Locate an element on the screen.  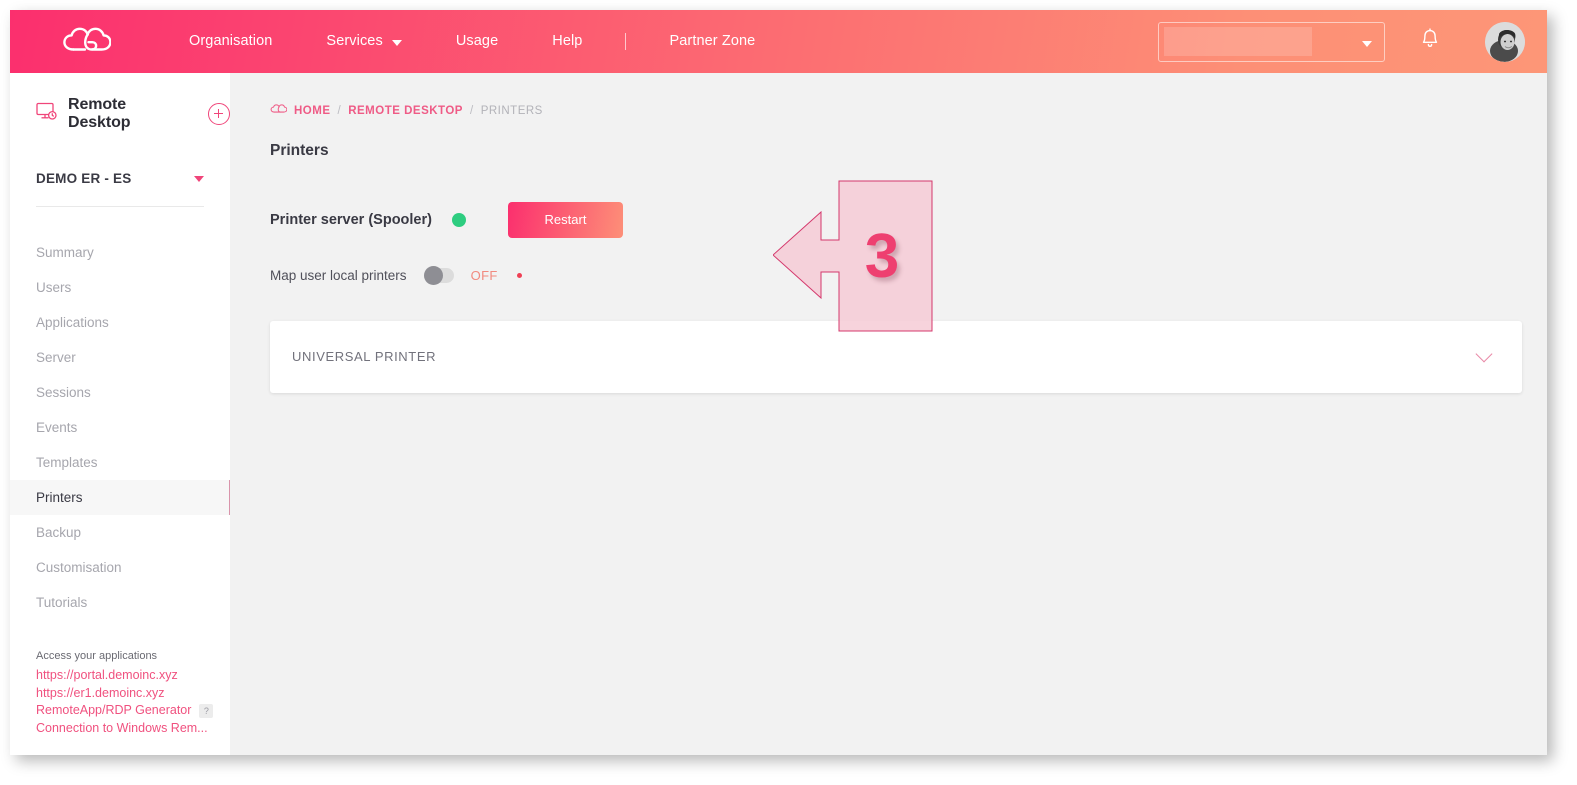
sidebar-item-server: Server is located at coordinates (120, 357).